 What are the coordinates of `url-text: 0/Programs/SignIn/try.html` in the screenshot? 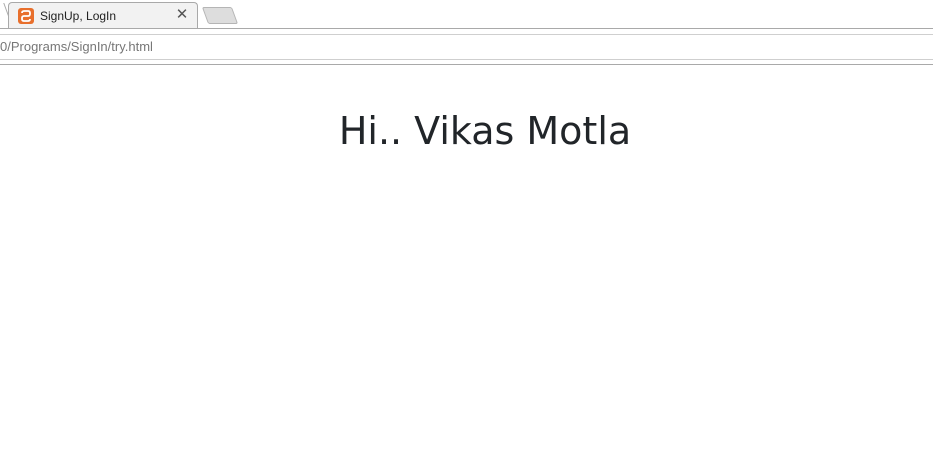 It's located at (76, 46).